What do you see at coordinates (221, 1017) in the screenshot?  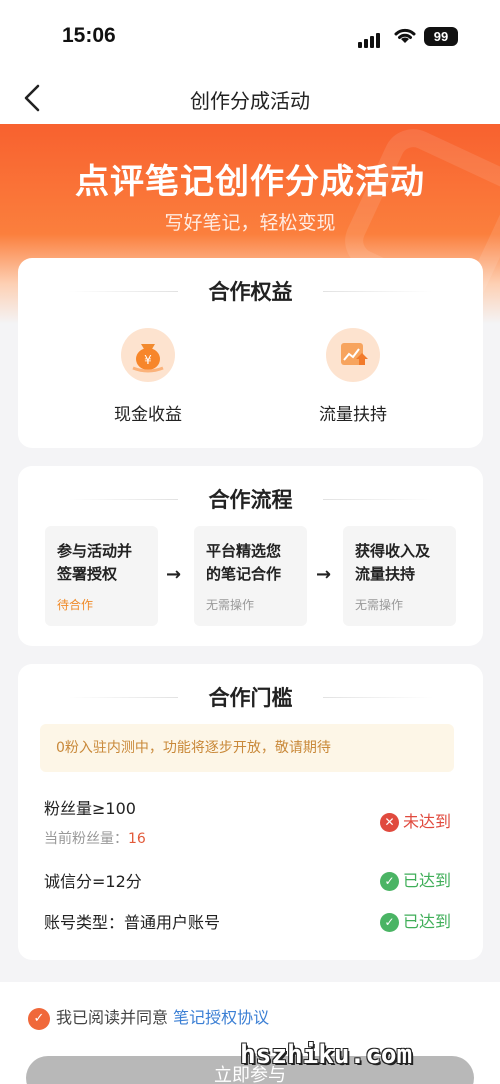 I see `agreement-link: 笔记授权协议` at bounding box center [221, 1017].